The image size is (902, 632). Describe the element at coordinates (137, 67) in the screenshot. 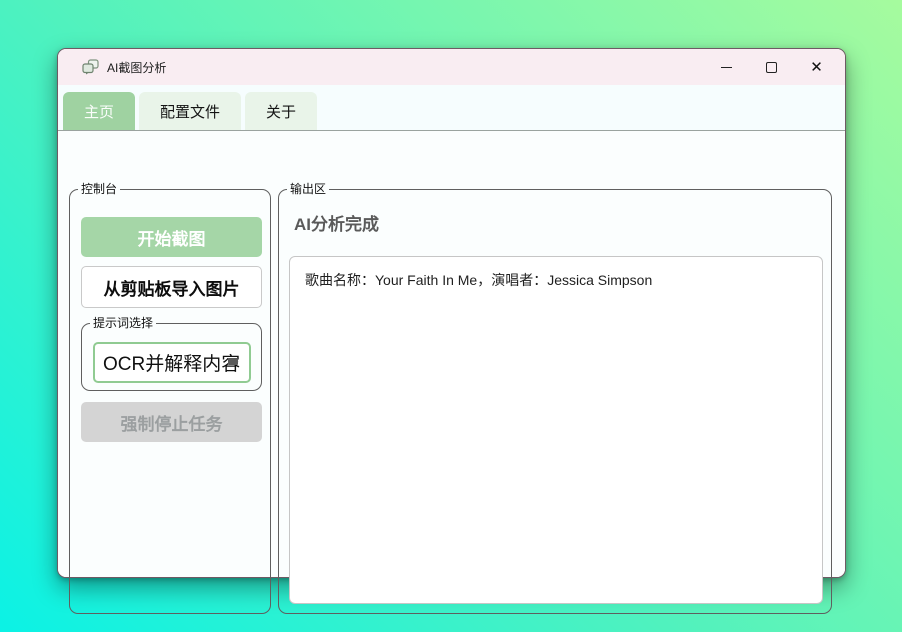

I see `window-title: AI截图分析` at that location.